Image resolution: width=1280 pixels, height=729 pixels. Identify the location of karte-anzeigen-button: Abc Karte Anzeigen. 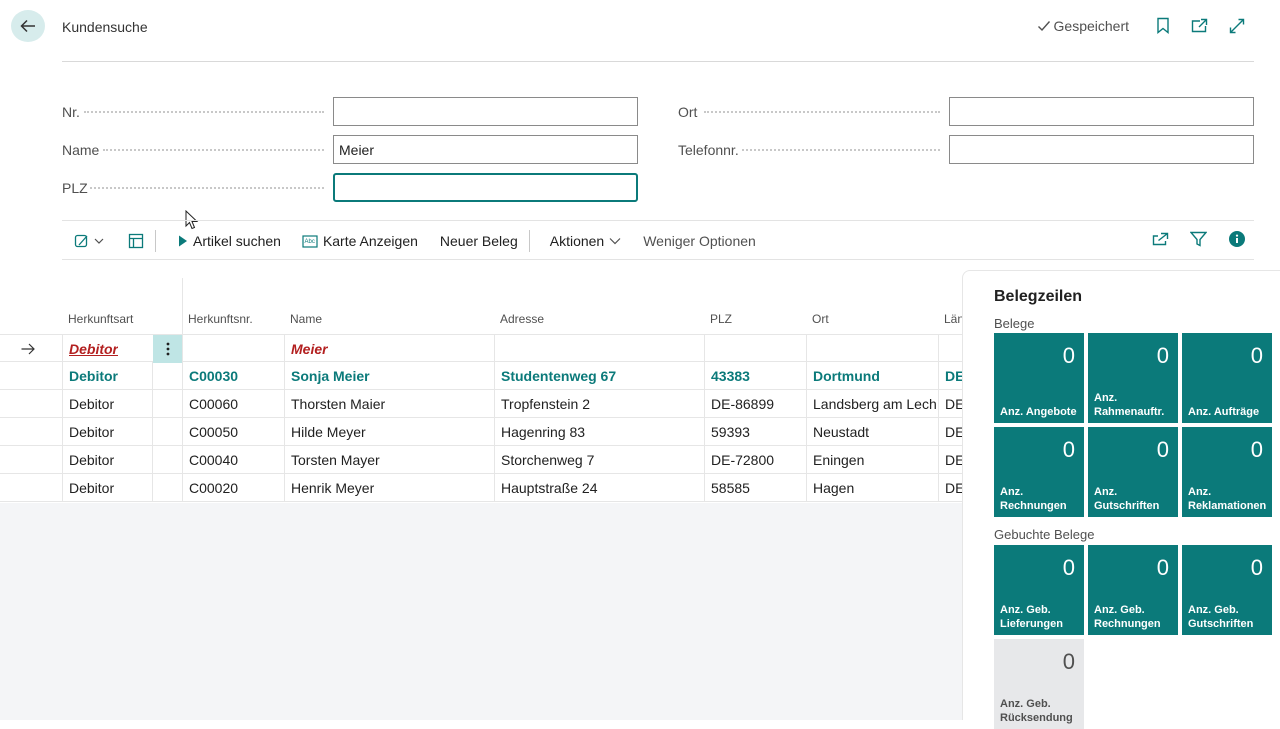
(360, 241).